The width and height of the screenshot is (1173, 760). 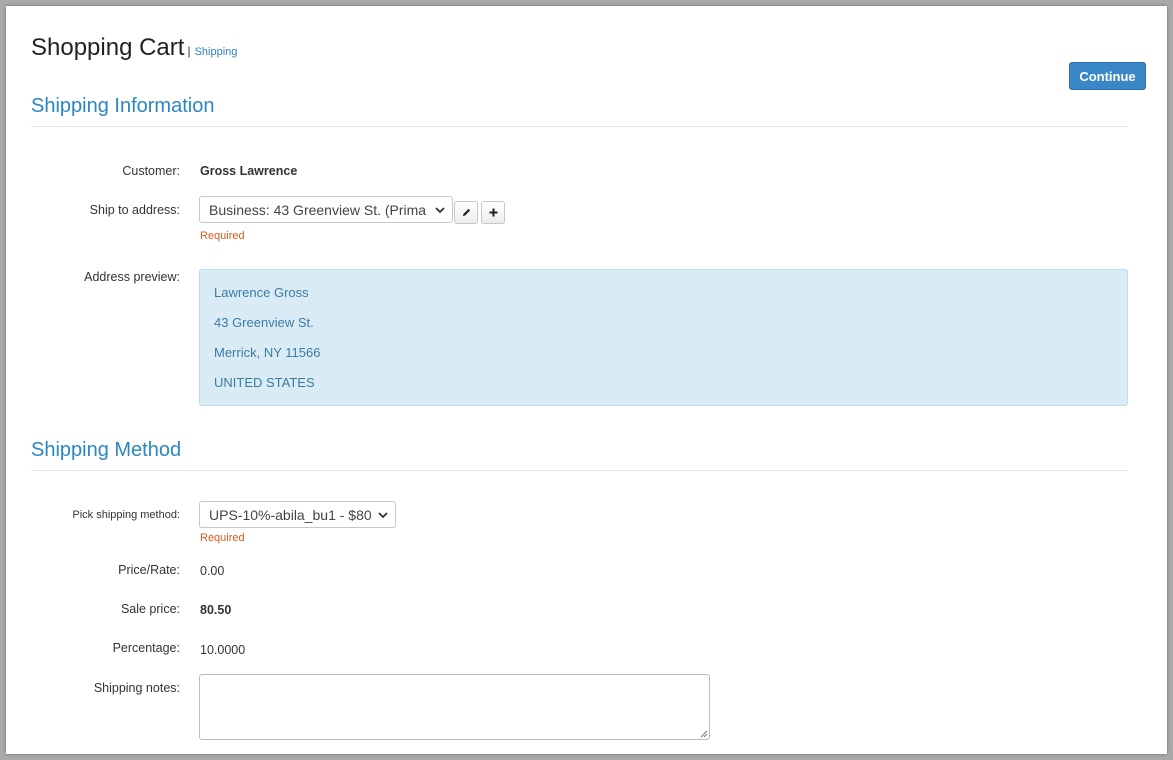 I want to click on sale-price-label: Sale price:, so click(x=150, y=609).